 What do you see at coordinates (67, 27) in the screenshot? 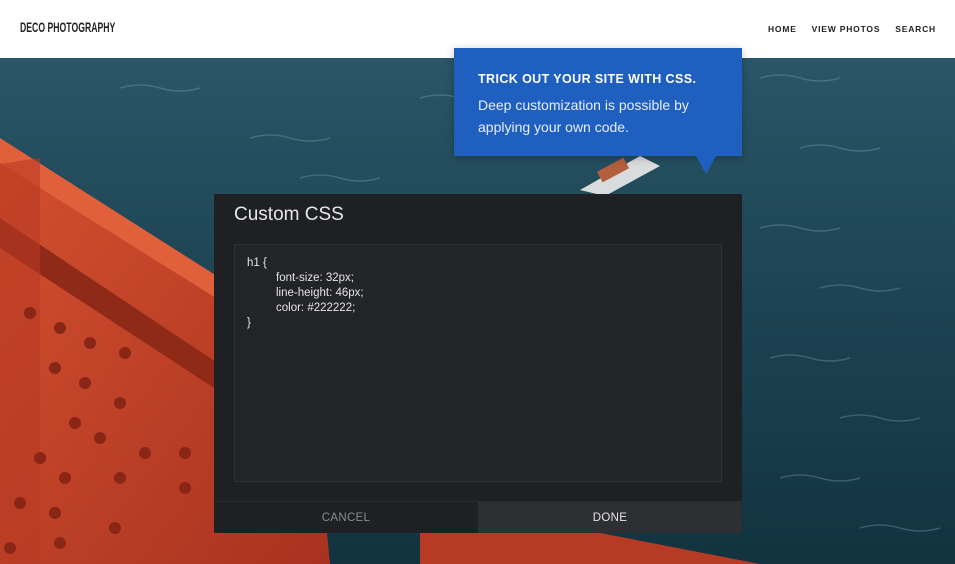
I see `site-logo: Deco Photography` at bounding box center [67, 27].